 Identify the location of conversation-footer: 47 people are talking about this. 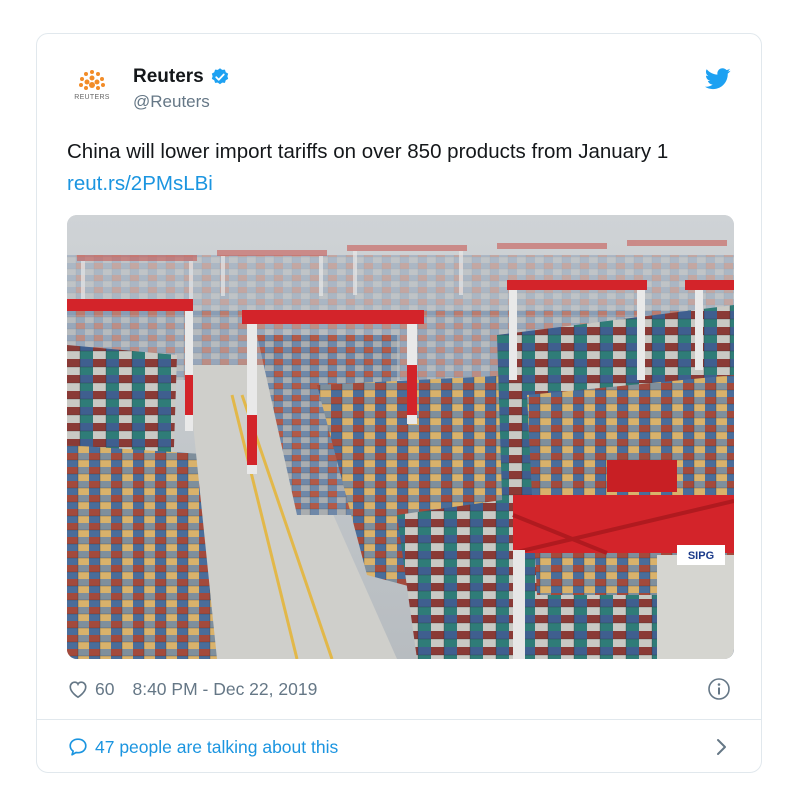
(399, 747).